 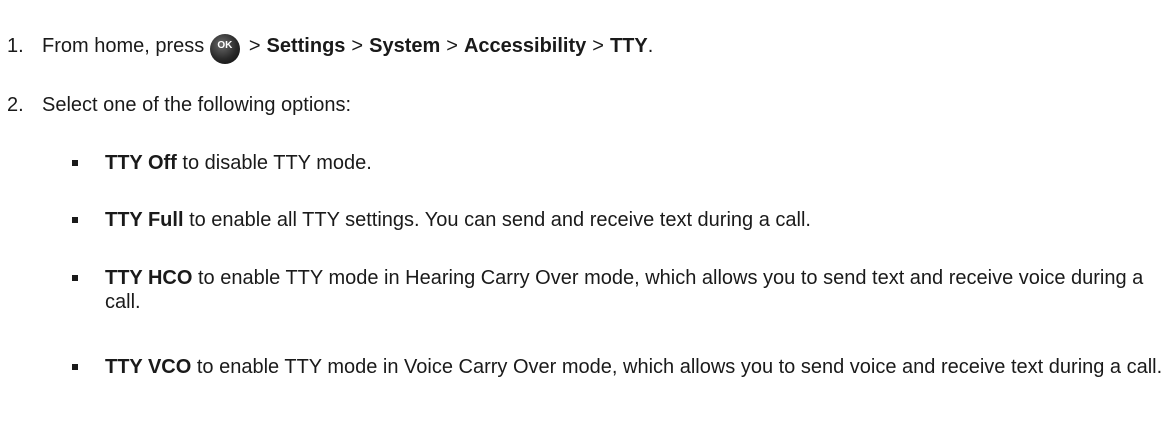 What do you see at coordinates (197, 105) in the screenshot?
I see `step-text: Select one of the following options:` at bounding box center [197, 105].